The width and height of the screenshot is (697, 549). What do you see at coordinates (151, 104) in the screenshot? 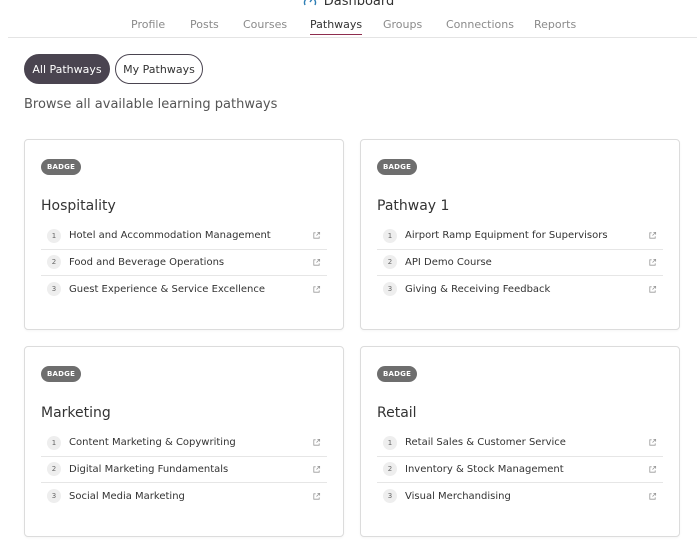
I see `browse-description: Browse all available learning pathways` at bounding box center [151, 104].